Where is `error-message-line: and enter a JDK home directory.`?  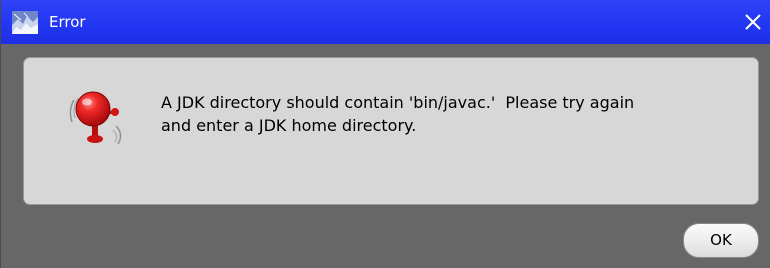 error-message-line: and enter a JDK home directory. is located at coordinates (289, 125).